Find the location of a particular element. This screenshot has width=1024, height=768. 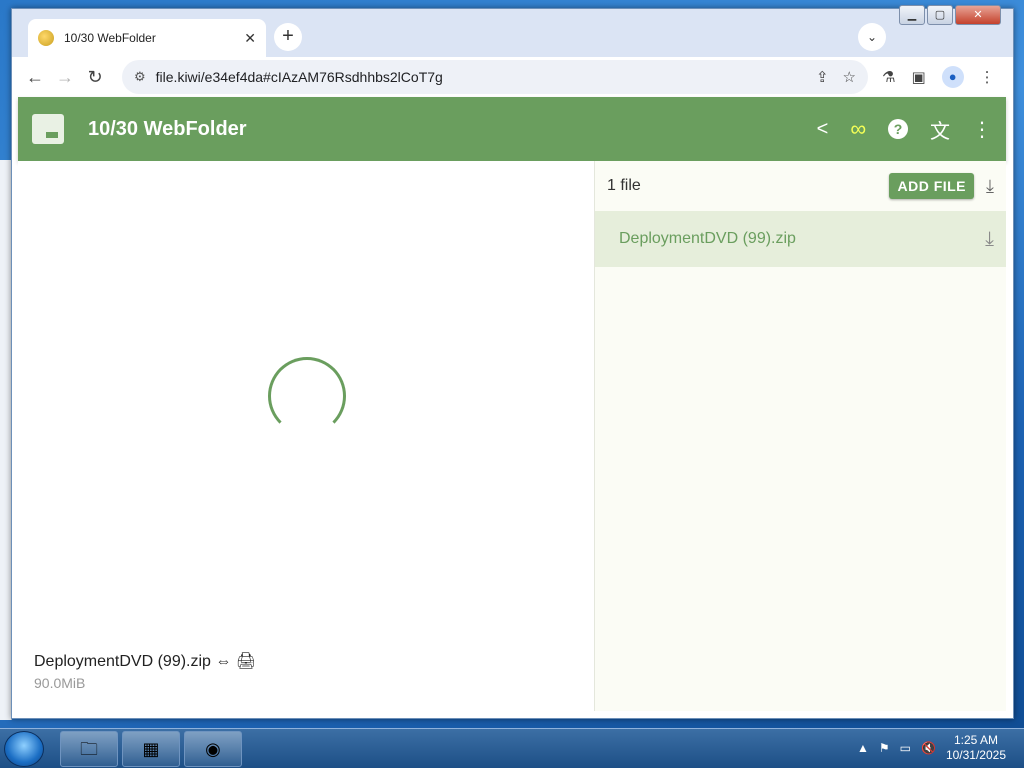

translate-icon: 文 is located at coordinates (940, 129).